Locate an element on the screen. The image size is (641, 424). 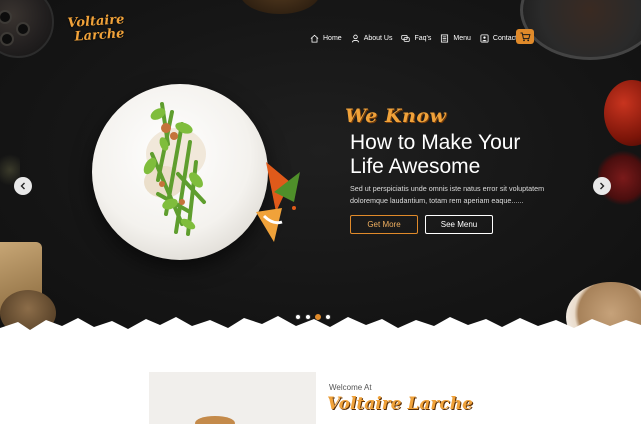
salad-plate-image is located at coordinates (180, 172).